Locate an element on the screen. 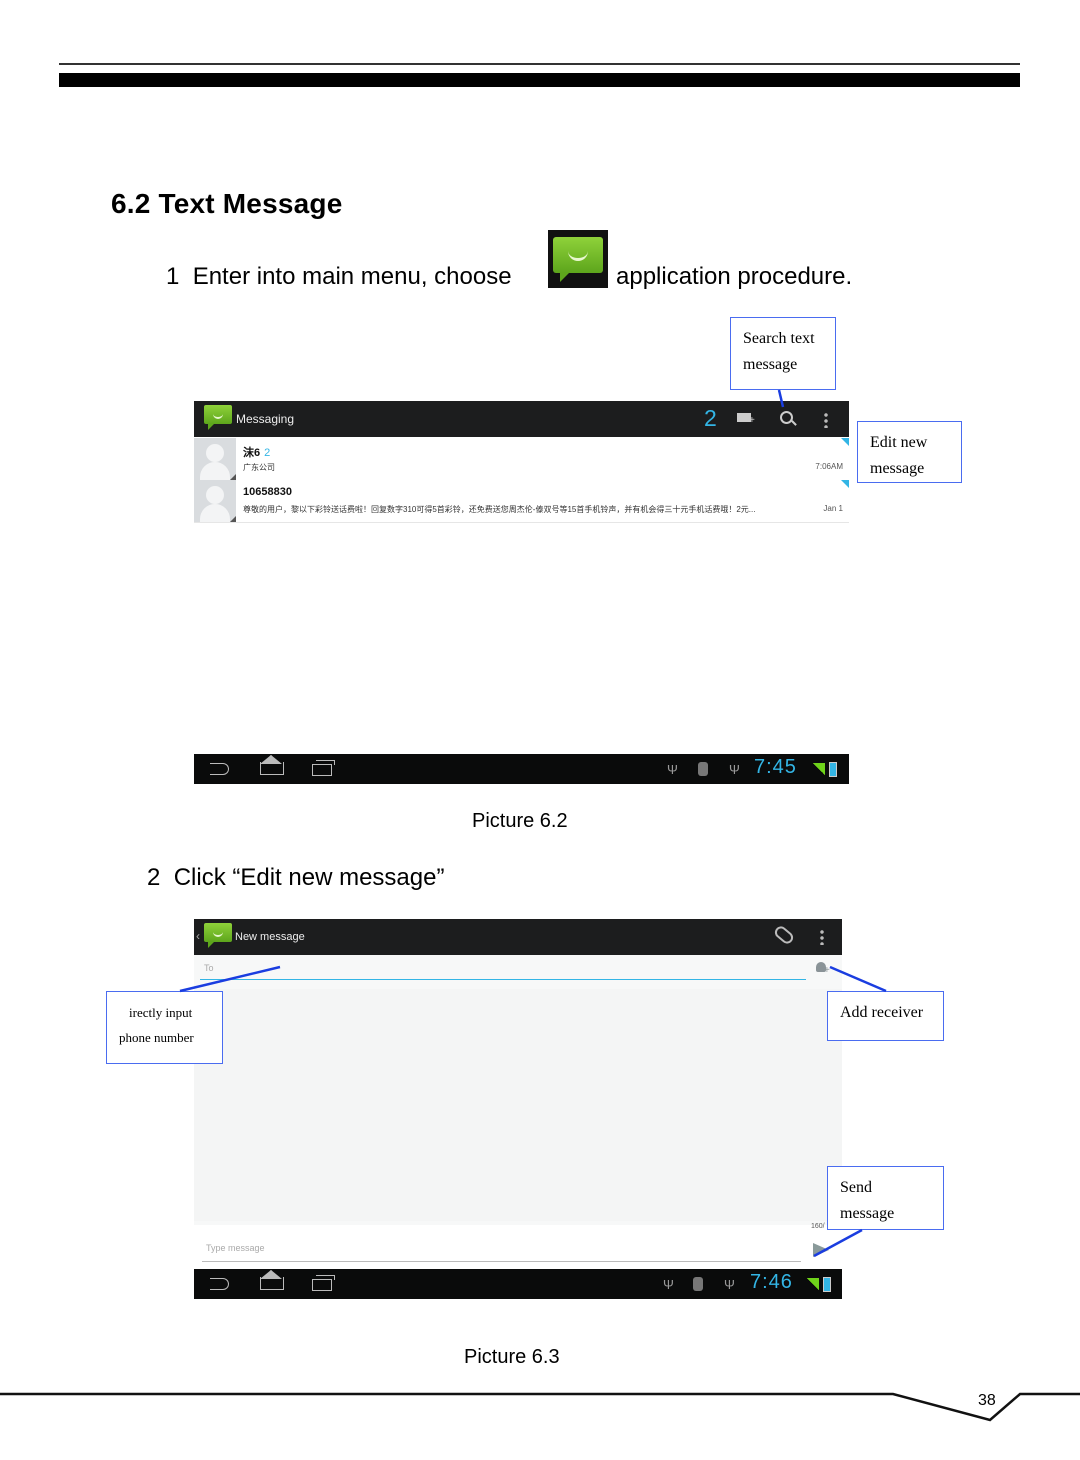  conversation-name: 10658830 is located at coordinates (267, 492).